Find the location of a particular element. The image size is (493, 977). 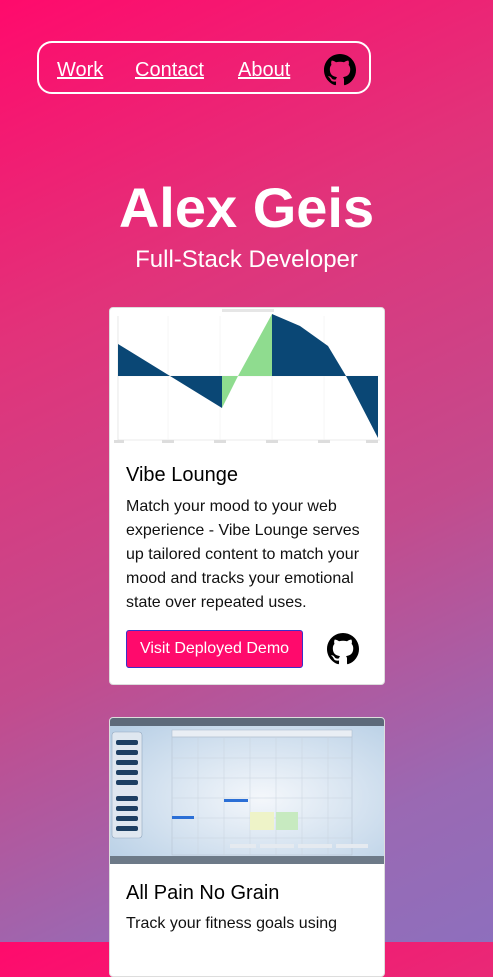

visit-deployed-demo-button: Visit Deployed Demo is located at coordinates (214, 649).